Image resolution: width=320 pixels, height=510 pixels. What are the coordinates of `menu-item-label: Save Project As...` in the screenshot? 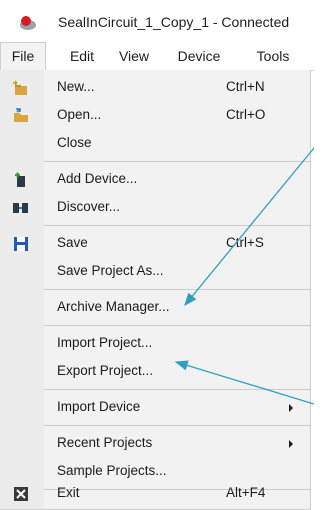 It's located at (110, 270).